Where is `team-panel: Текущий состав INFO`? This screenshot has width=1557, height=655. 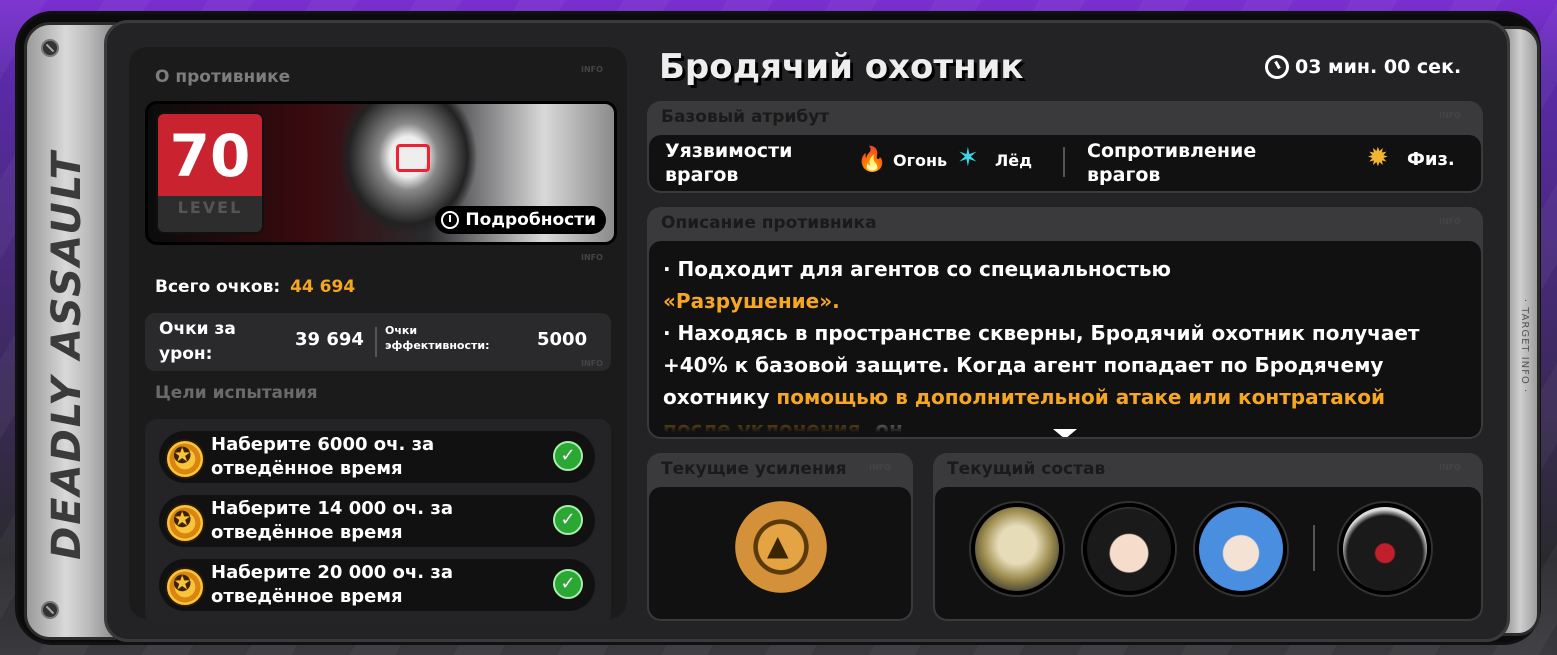
team-panel: Текущий состав INFO is located at coordinates (1208, 537).